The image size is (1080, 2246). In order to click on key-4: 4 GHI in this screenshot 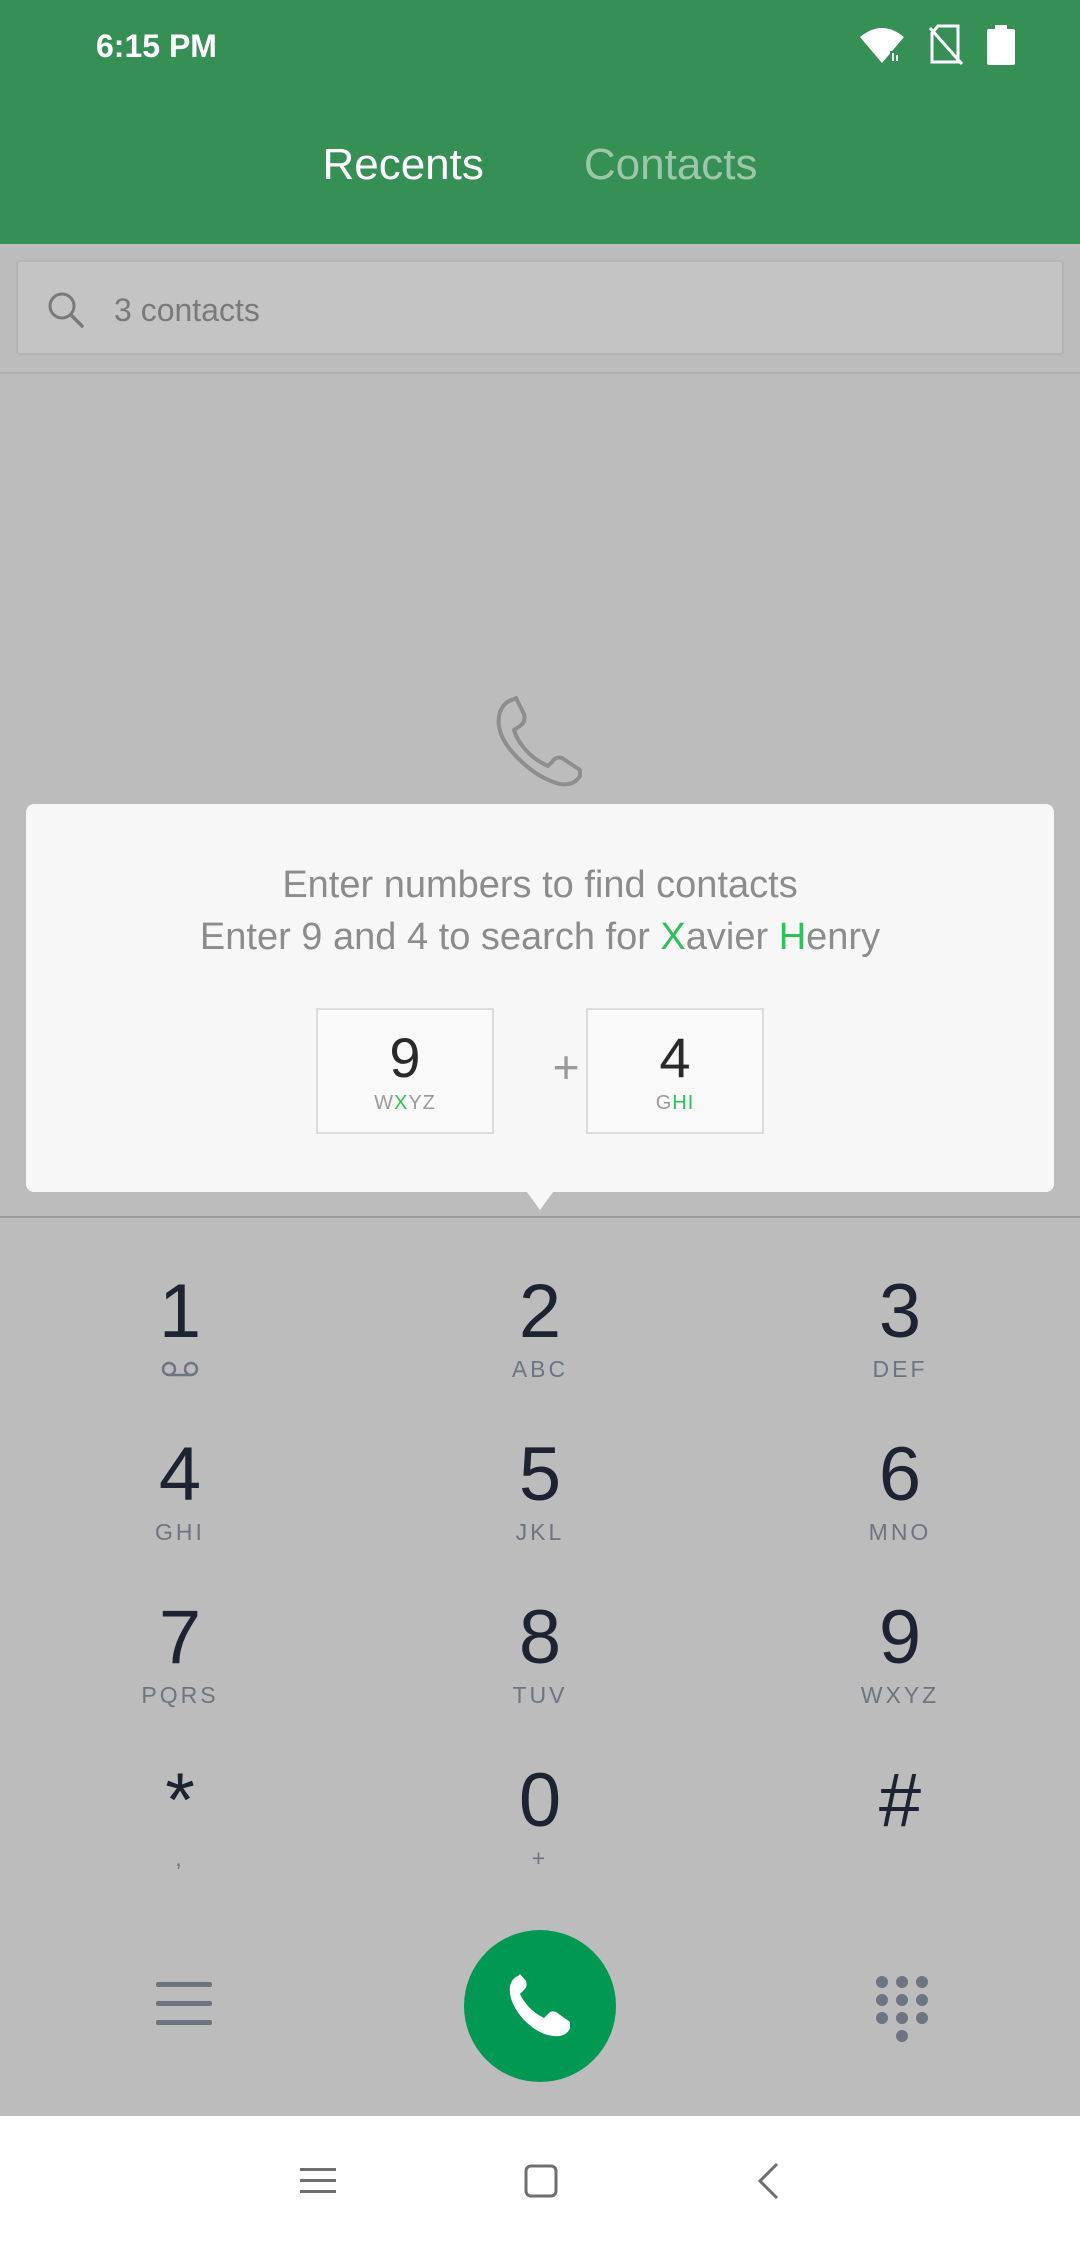, I will do `click(180, 1463)`.